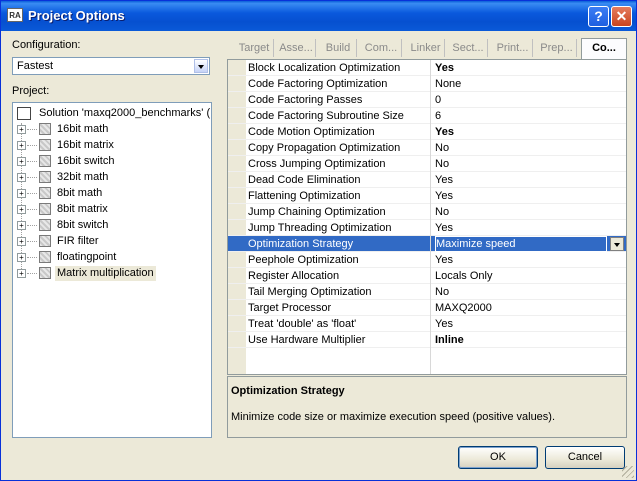 Image resolution: width=637 pixels, height=481 pixels. Describe the element at coordinates (113, 209) in the screenshot. I see `tree-project-node: +8bit matrix` at that location.